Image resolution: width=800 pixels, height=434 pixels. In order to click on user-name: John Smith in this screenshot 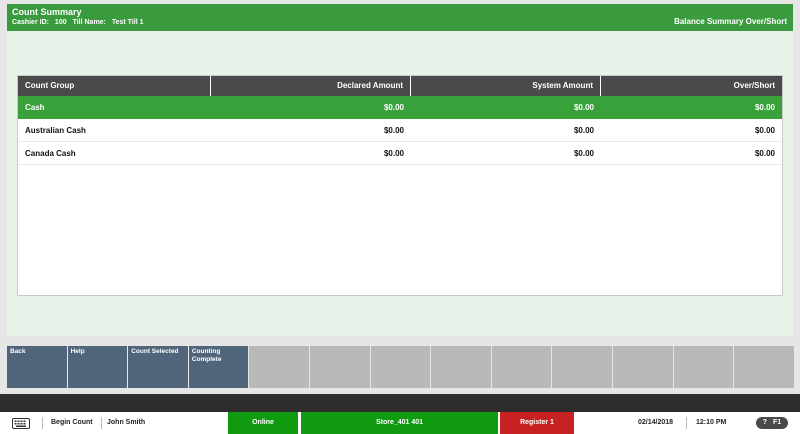, I will do `click(126, 422)`.